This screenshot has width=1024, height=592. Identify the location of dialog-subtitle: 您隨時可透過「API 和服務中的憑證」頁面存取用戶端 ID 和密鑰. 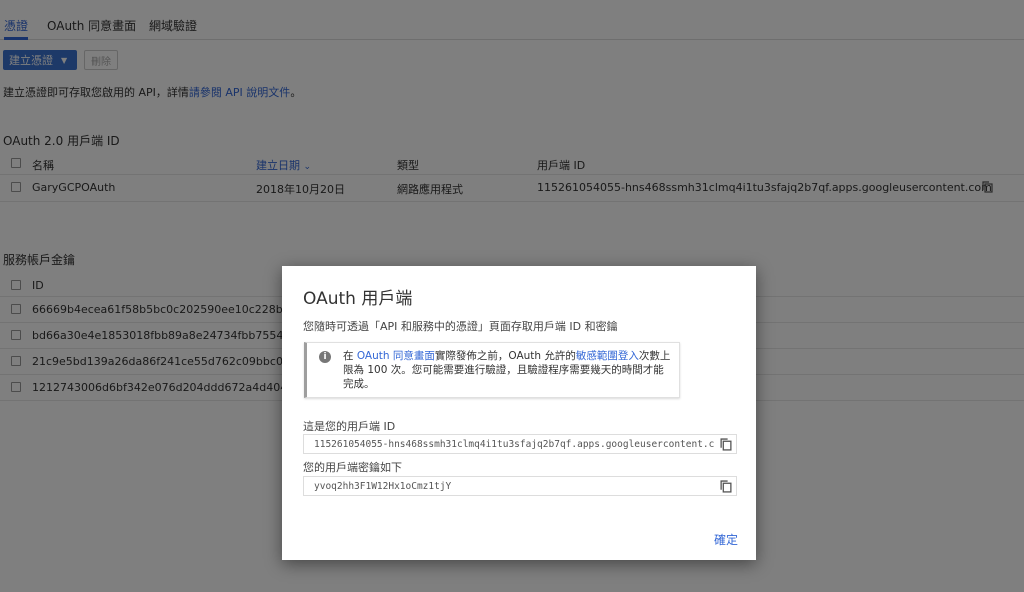
(460, 326).